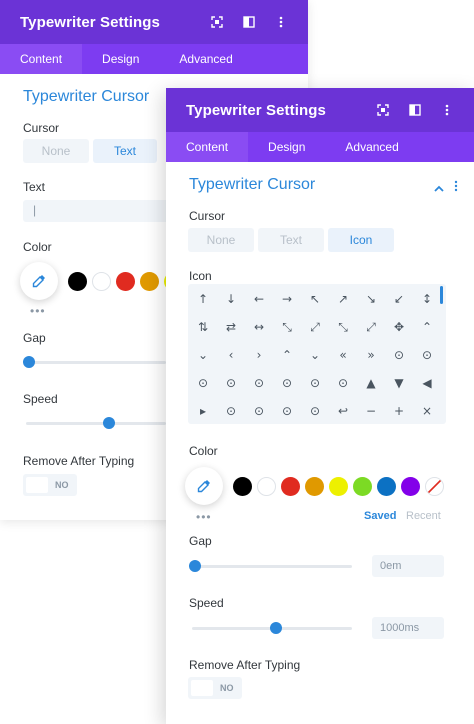 Image resolution: width=474 pixels, height=724 pixels. Describe the element at coordinates (361, 240) in the screenshot. I see `cursor-option-icon: Icon` at that location.